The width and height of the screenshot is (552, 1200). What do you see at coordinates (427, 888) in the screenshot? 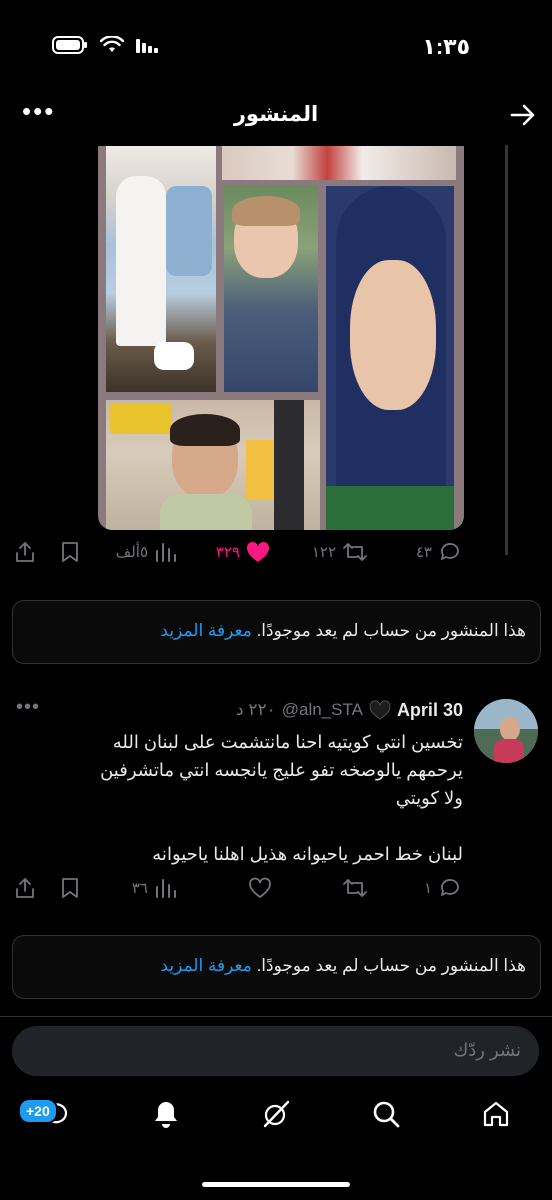
I see `reply-count: ١` at bounding box center [427, 888].